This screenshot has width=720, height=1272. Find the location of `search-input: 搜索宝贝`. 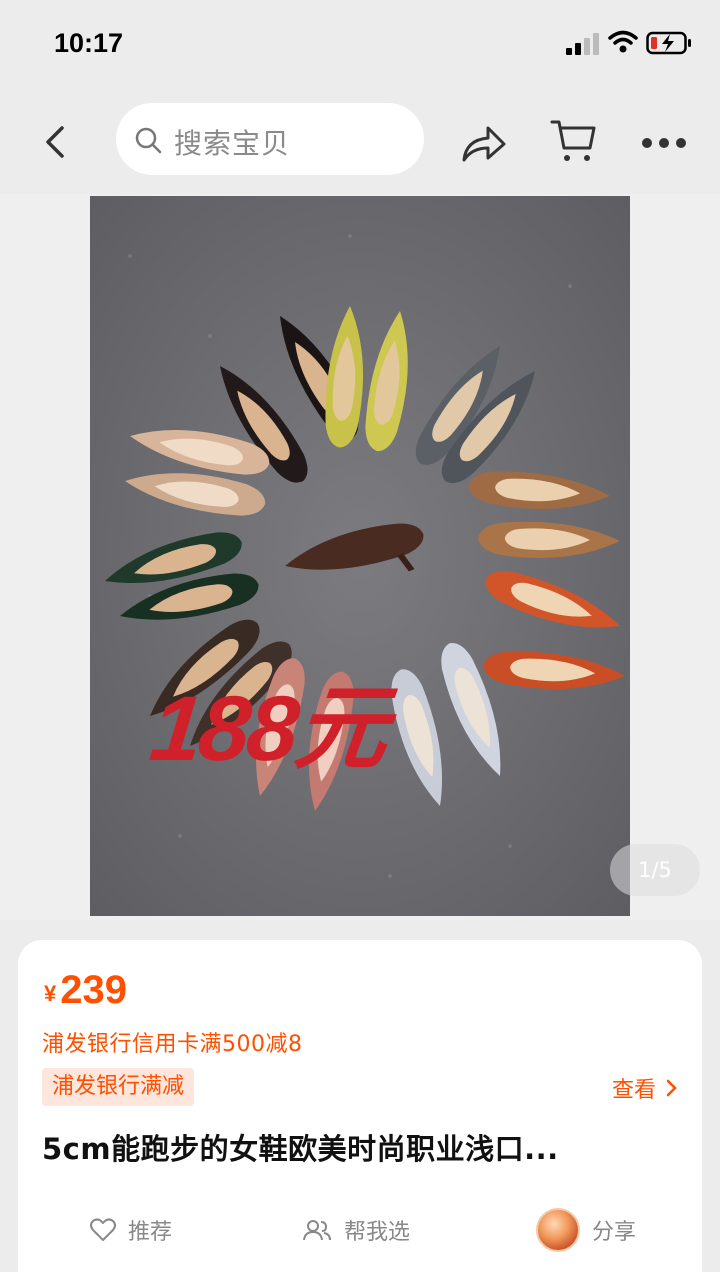

search-input: 搜索宝贝 is located at coordinates (270, 139).